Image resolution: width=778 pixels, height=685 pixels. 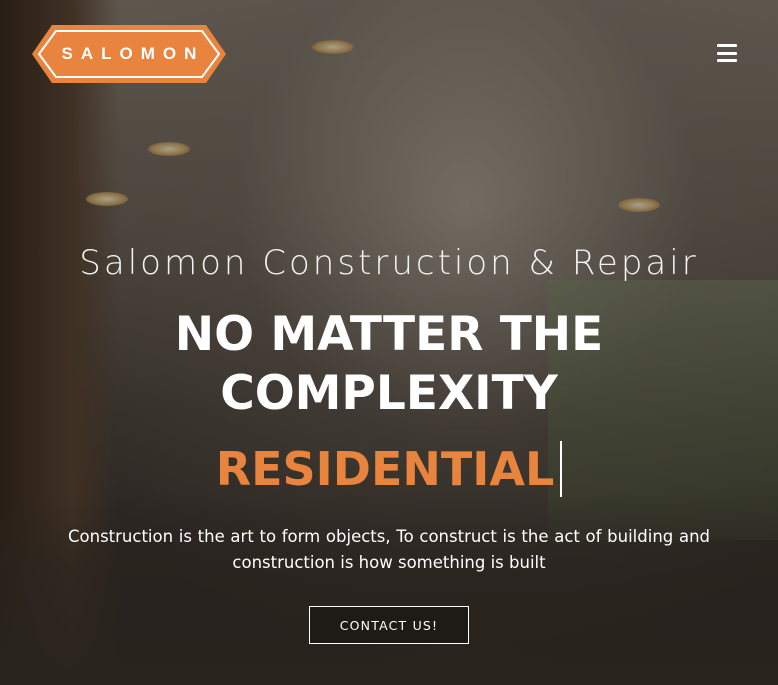 I want to click on hero-headline: NO MATTER THE COMPLEXITY, so click(x=389, y=364).